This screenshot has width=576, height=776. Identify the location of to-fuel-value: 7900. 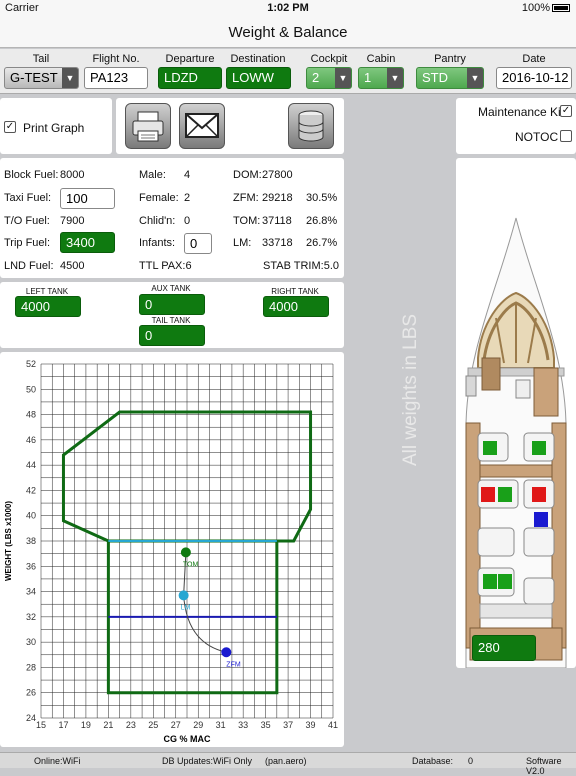
(72, 221).